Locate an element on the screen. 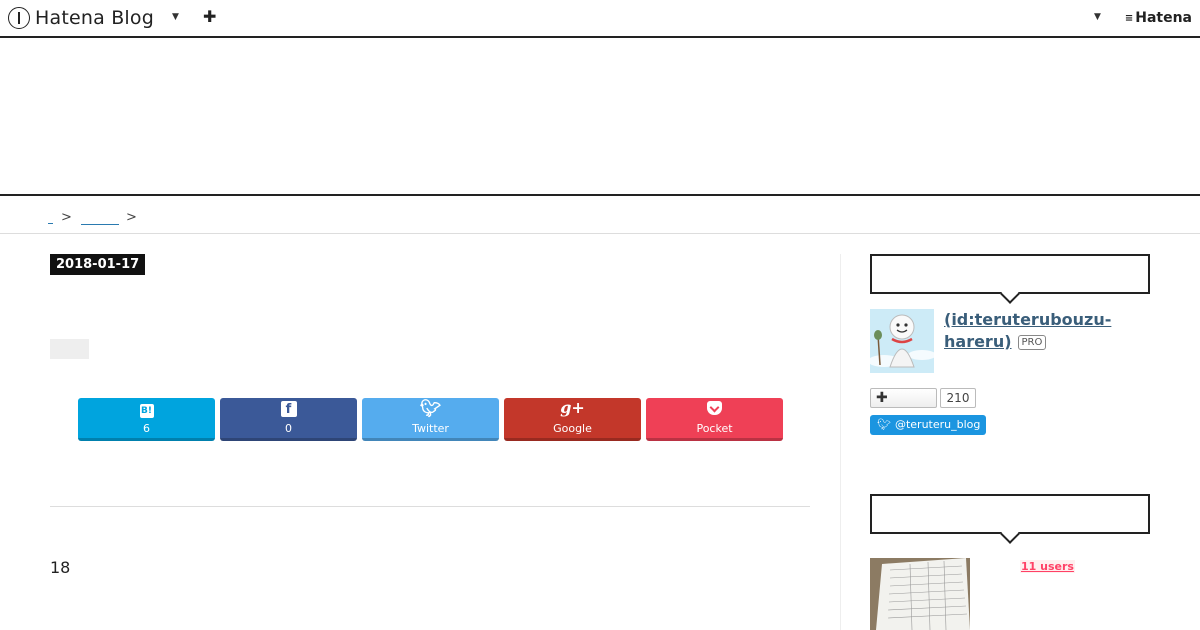 The image size is (1200, 630). hatena-stripes-icon: ≡ is located at coordinates (1128, 18).